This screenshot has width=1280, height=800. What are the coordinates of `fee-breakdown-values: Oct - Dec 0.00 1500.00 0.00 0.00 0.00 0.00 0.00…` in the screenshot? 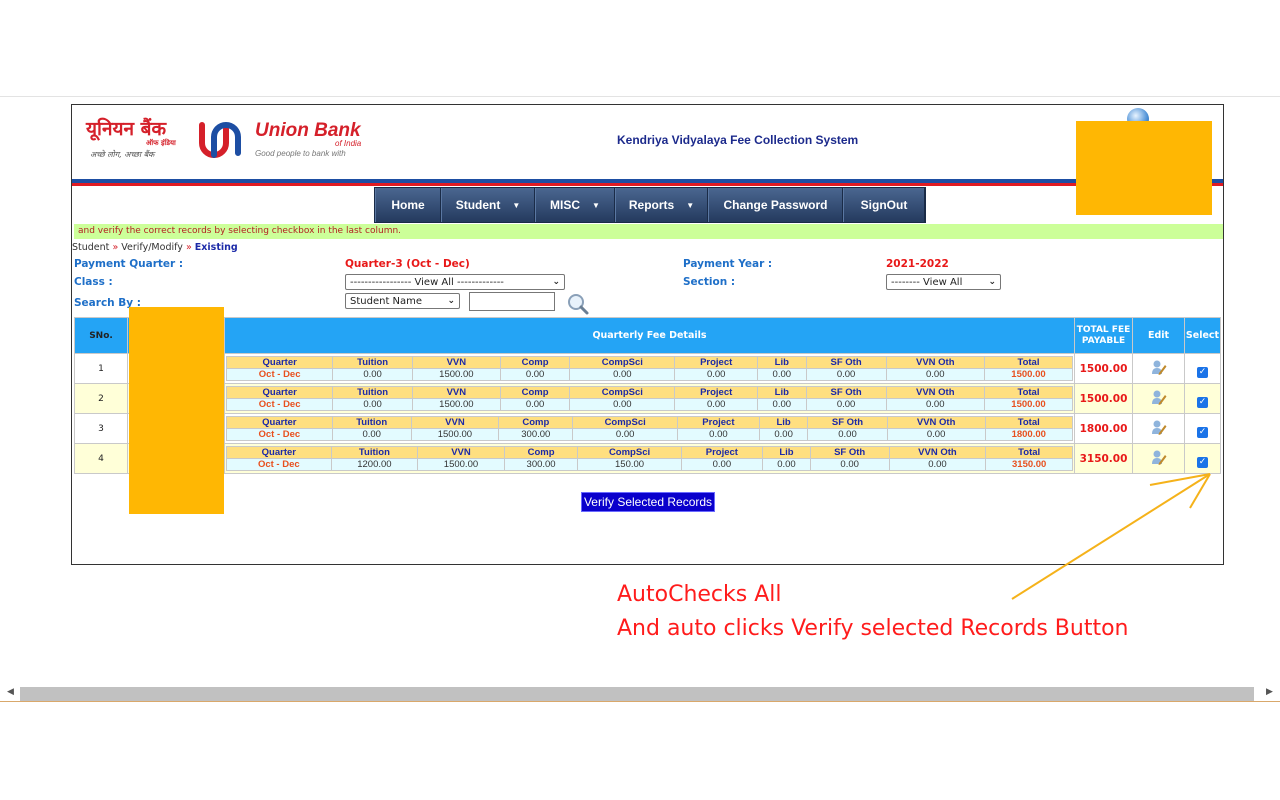 It's located at (649, 404).